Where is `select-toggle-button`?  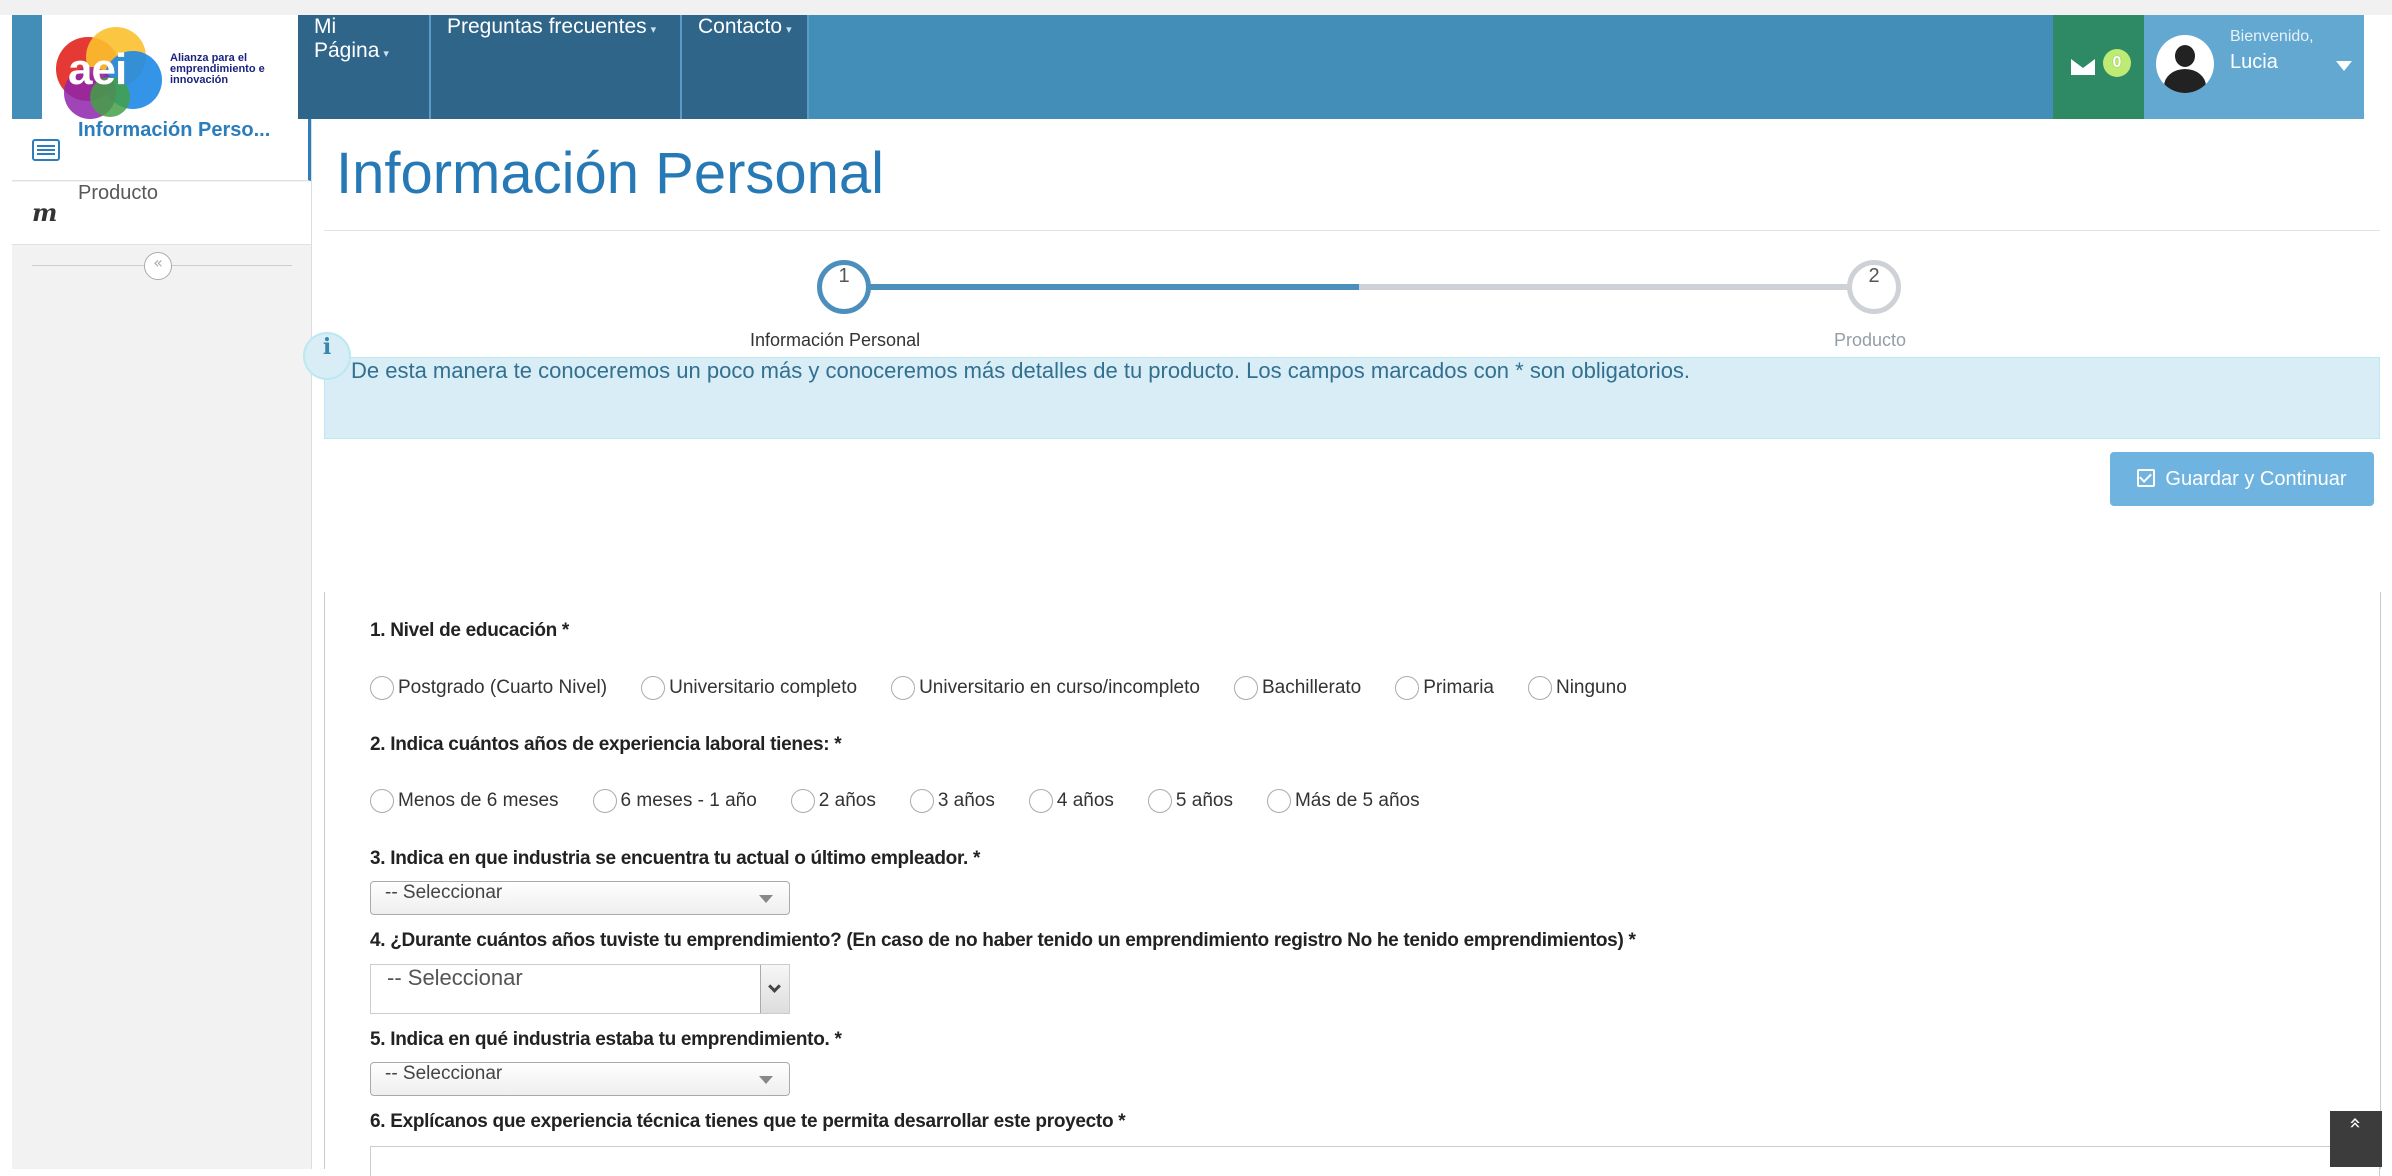 select-toggle-button is located at coordinates (774, 989).